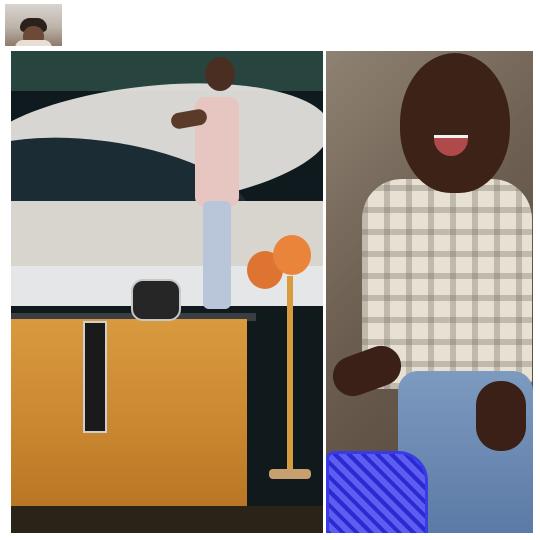 Image resolution: width=540 pixels, height=540 pixels. I want to click on boy-head, so click(455, 123).